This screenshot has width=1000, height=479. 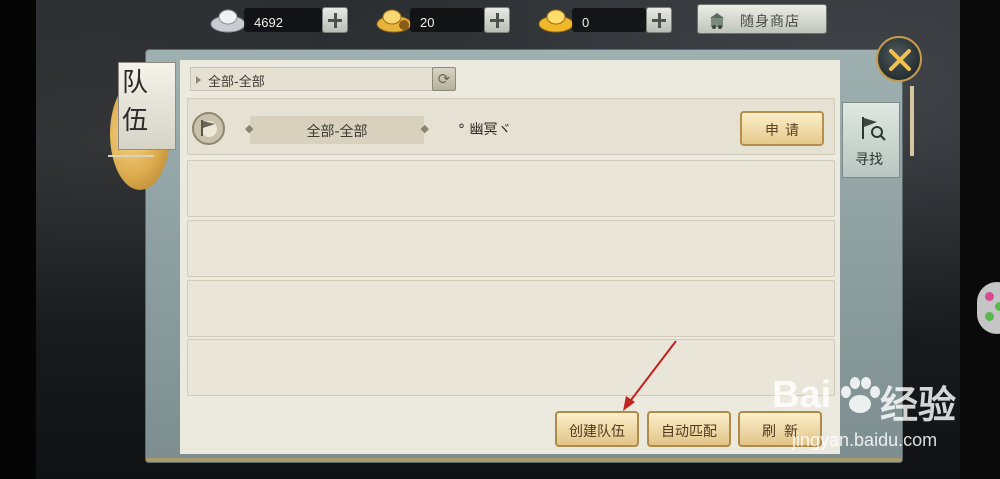 What do you see at coordinates (198, 80) in the screenshot?
I see `dropdown-arrow-icon` at bounding box center [198, 80].